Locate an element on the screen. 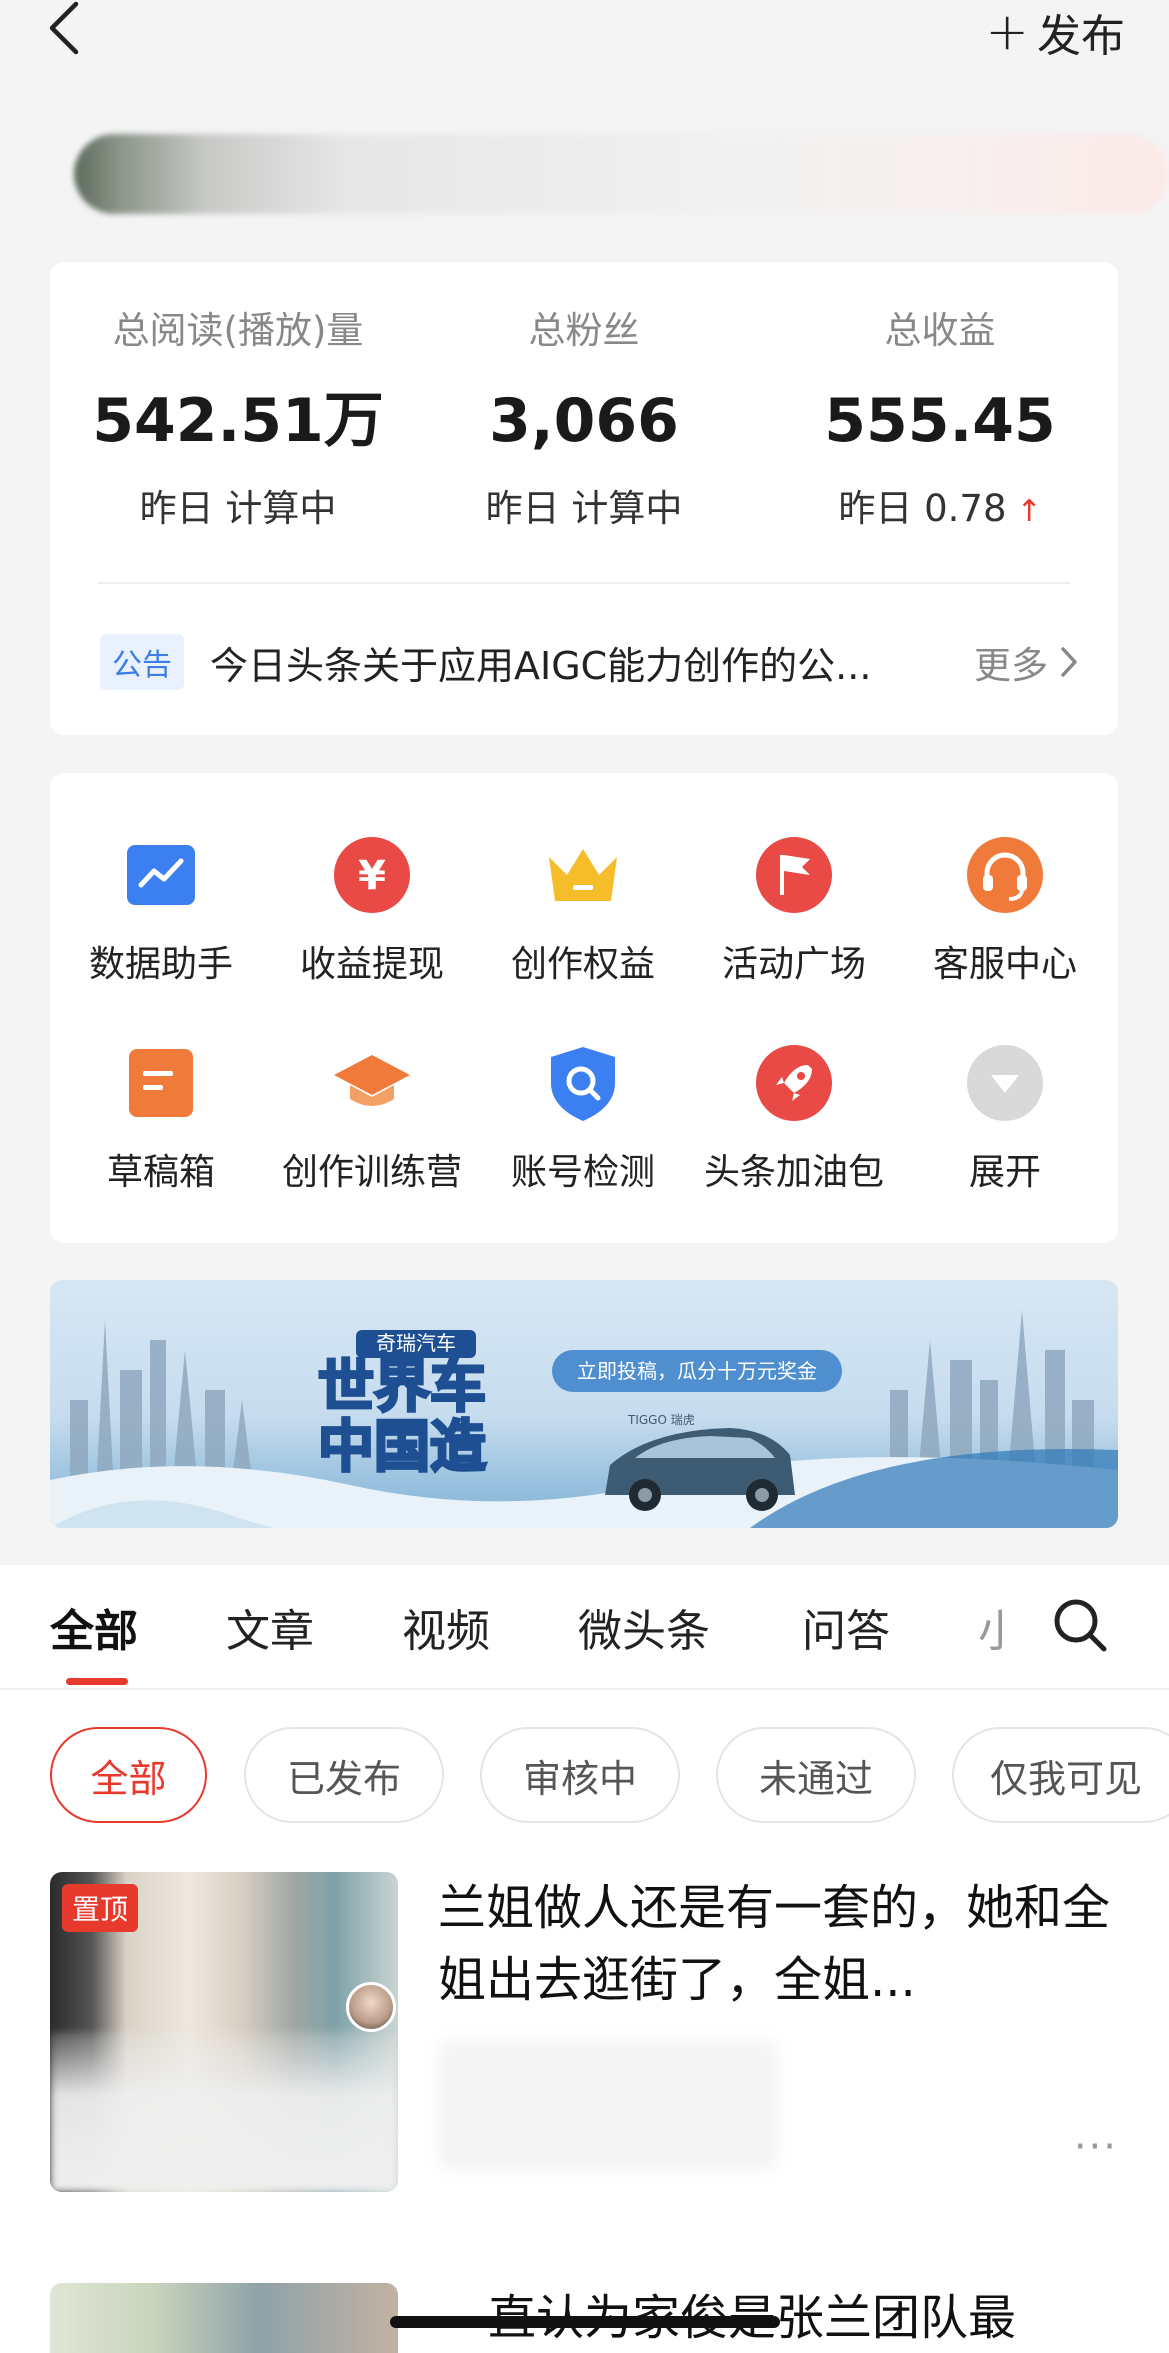  notice-badge: 公告 is located at coordinates (142, 662).